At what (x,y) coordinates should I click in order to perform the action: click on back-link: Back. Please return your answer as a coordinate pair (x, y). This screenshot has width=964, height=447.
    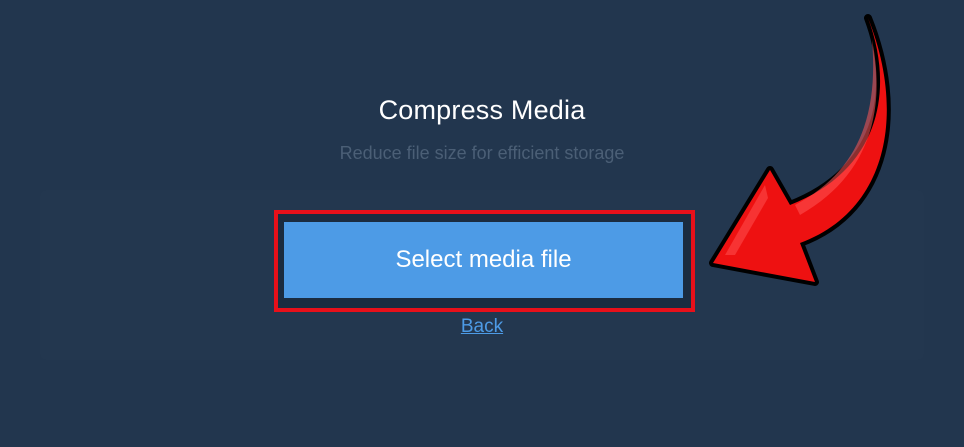
    Looking at the image, I should click on (482, 326).